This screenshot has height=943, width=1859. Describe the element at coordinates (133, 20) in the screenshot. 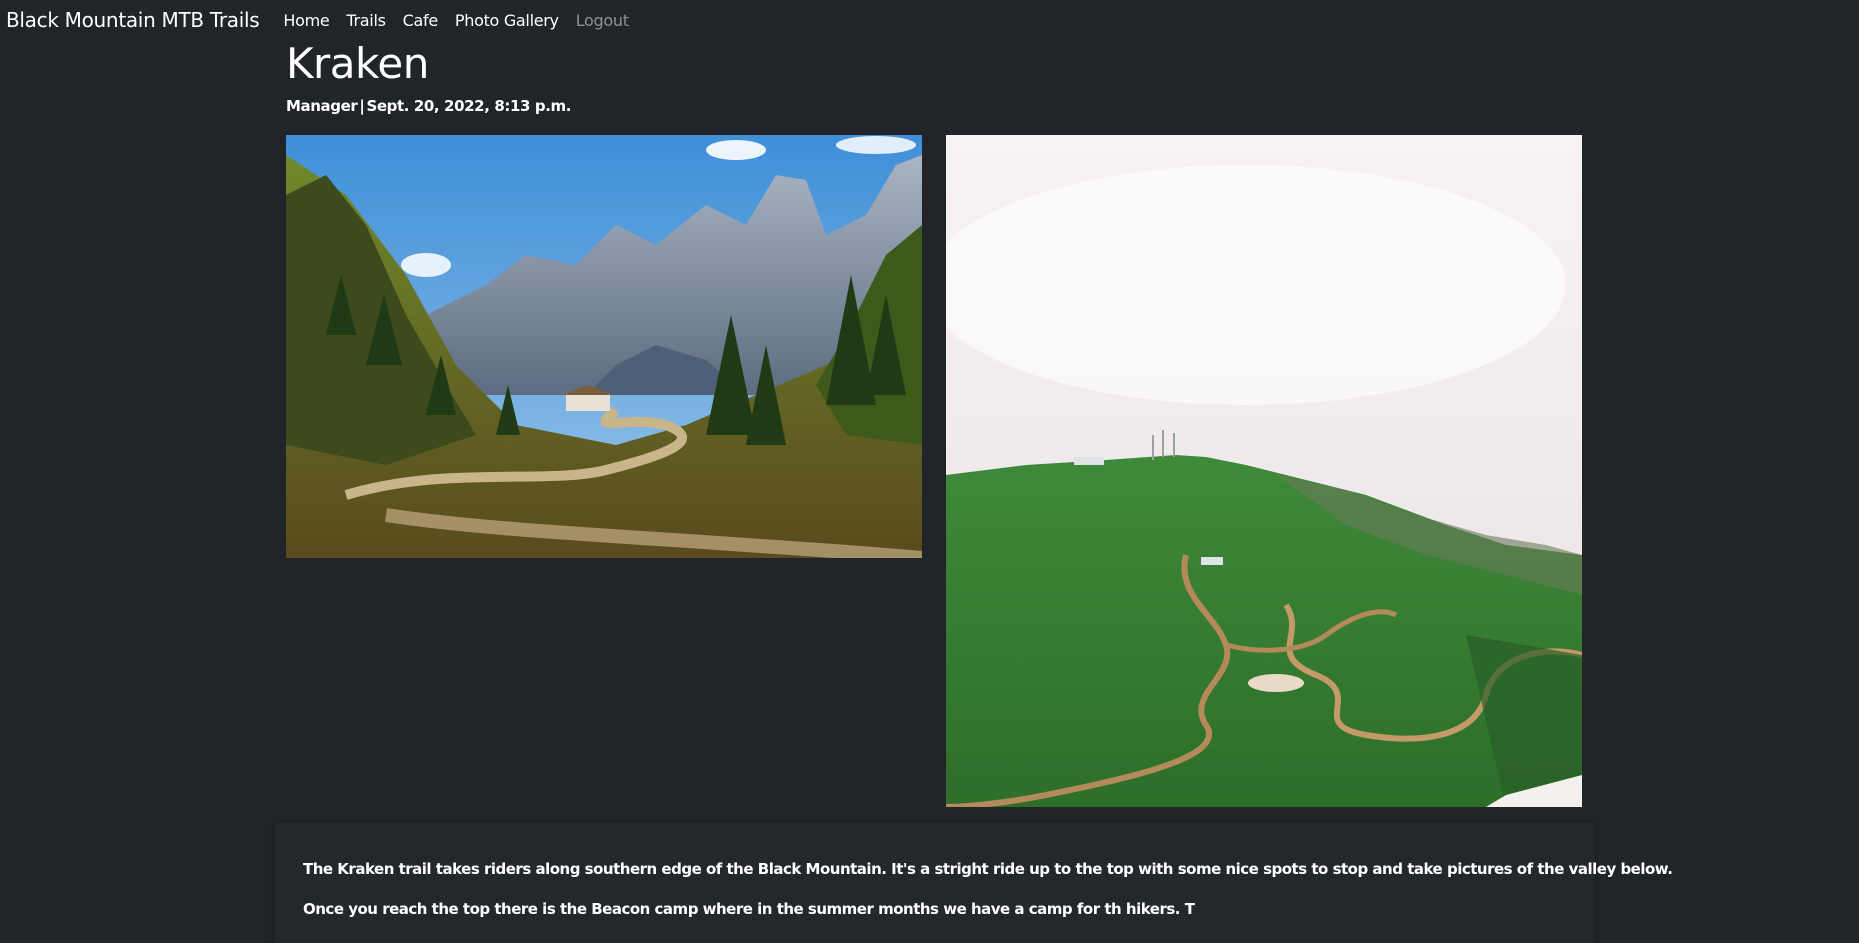

I see `brand-link: Black Mountain MTB Trails` at that location.